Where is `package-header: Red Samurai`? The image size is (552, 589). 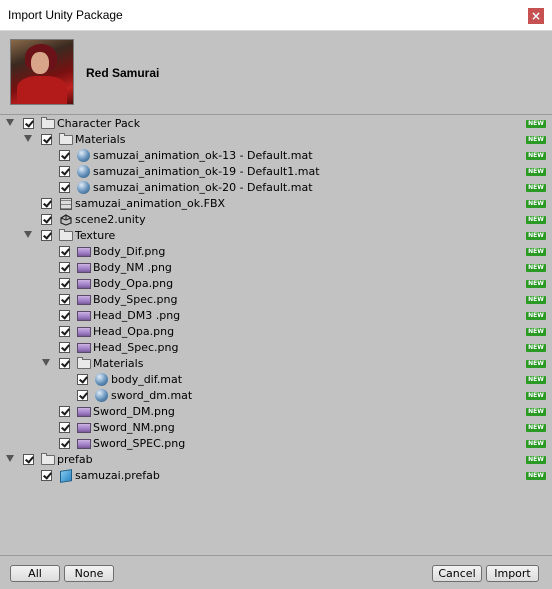
package-header: Red Samurai is located at coordinates (276, 73).